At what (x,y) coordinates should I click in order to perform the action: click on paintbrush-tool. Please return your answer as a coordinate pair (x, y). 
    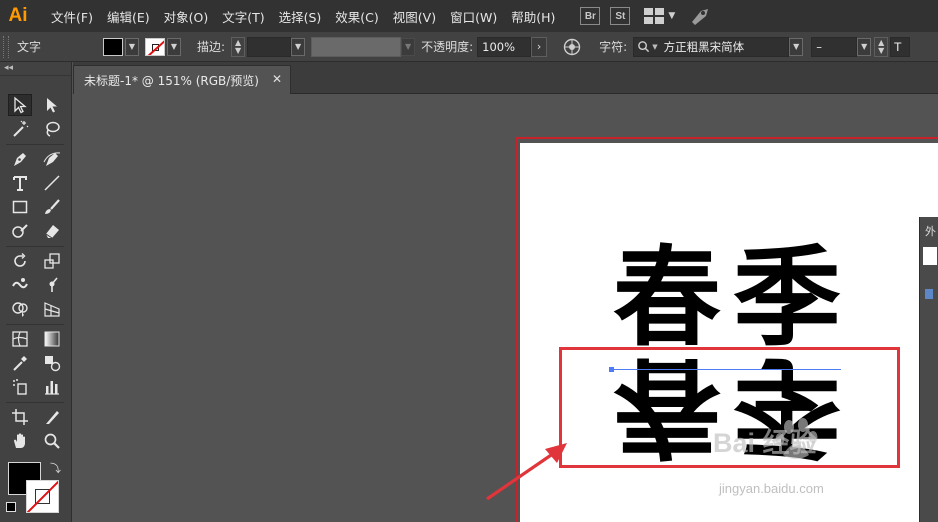
    Looking at the image, I should click on (52, 207).